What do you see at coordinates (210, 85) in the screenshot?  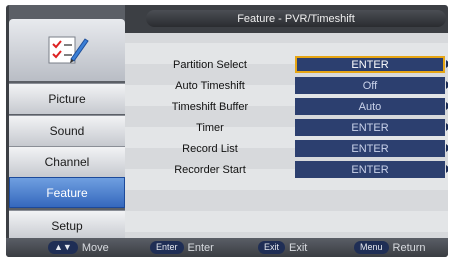 I see `setting-label: Auto Timeshift` at bounding box center [210, 85].